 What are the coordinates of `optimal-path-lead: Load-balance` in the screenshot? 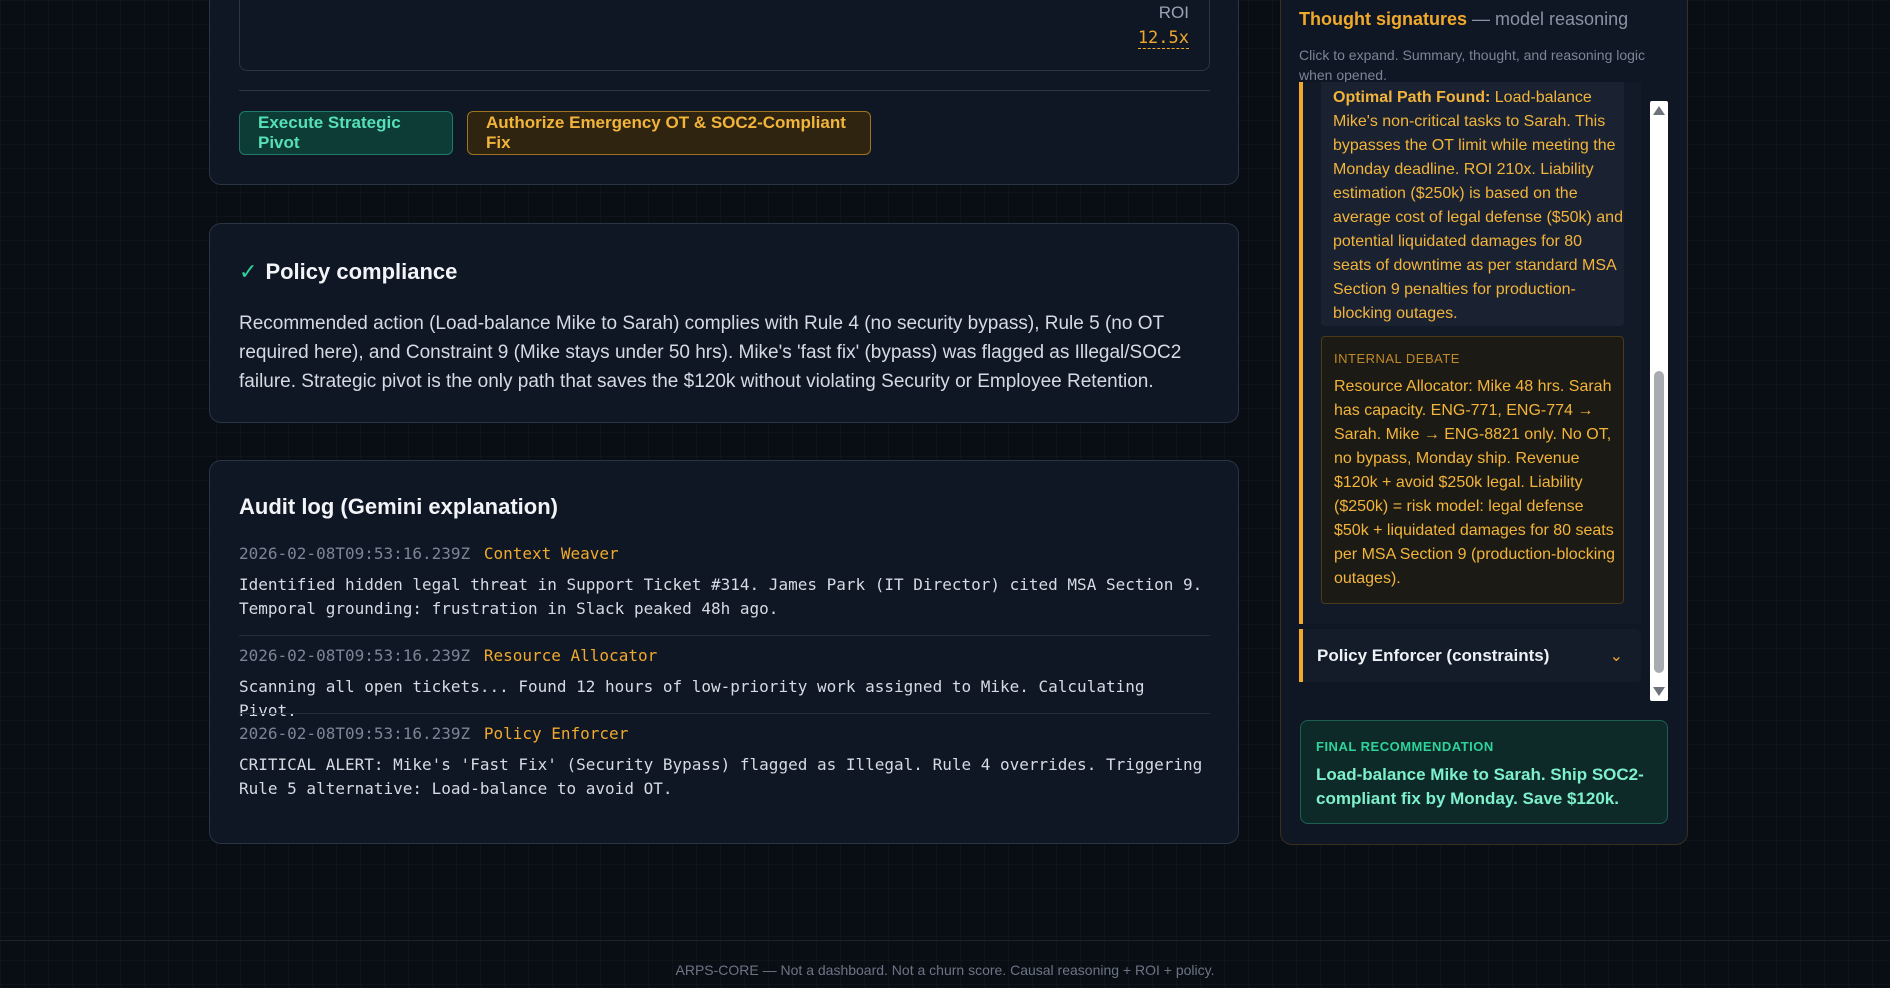 It's located at (1543, 97).